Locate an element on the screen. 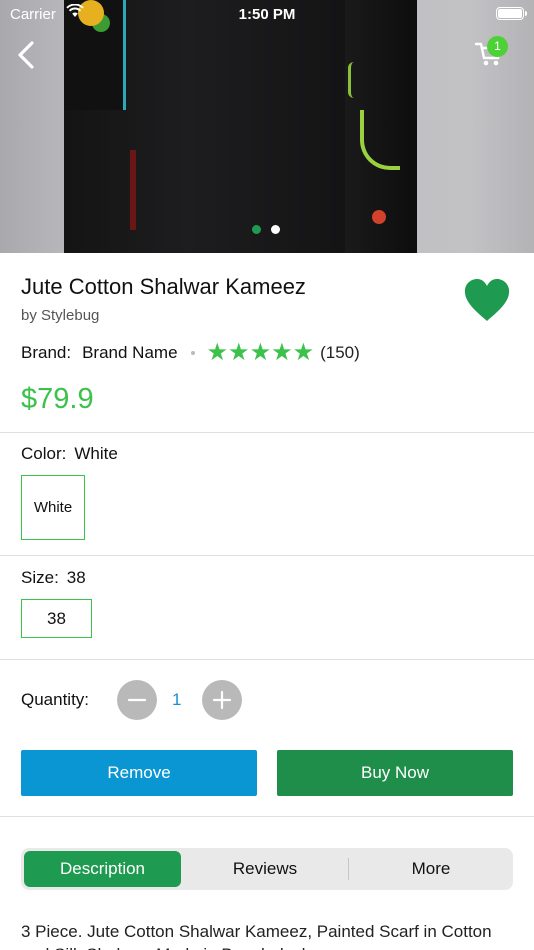  quantity-decrement-button is located at coordinates (137, 700).